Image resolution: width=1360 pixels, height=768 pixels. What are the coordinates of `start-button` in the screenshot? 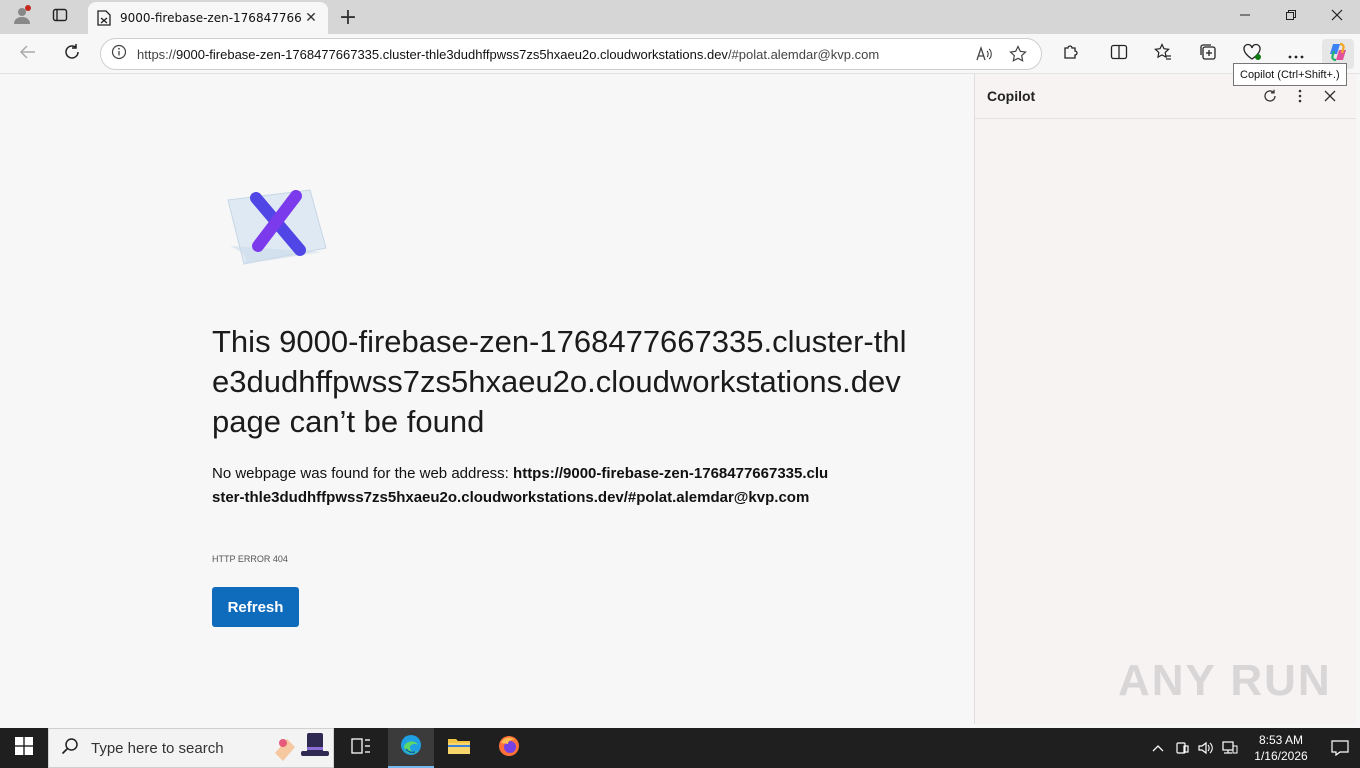 It's located at (24, 748).